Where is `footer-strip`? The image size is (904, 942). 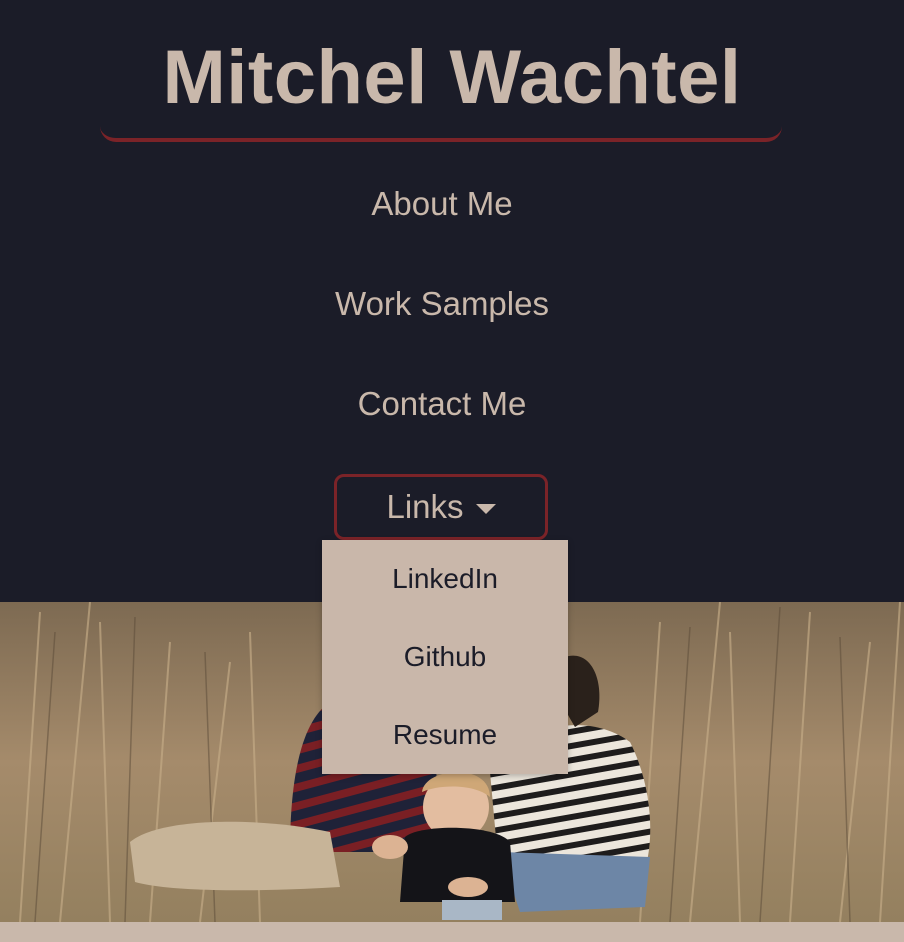
footer-strip is located at coordinates (452, 932).